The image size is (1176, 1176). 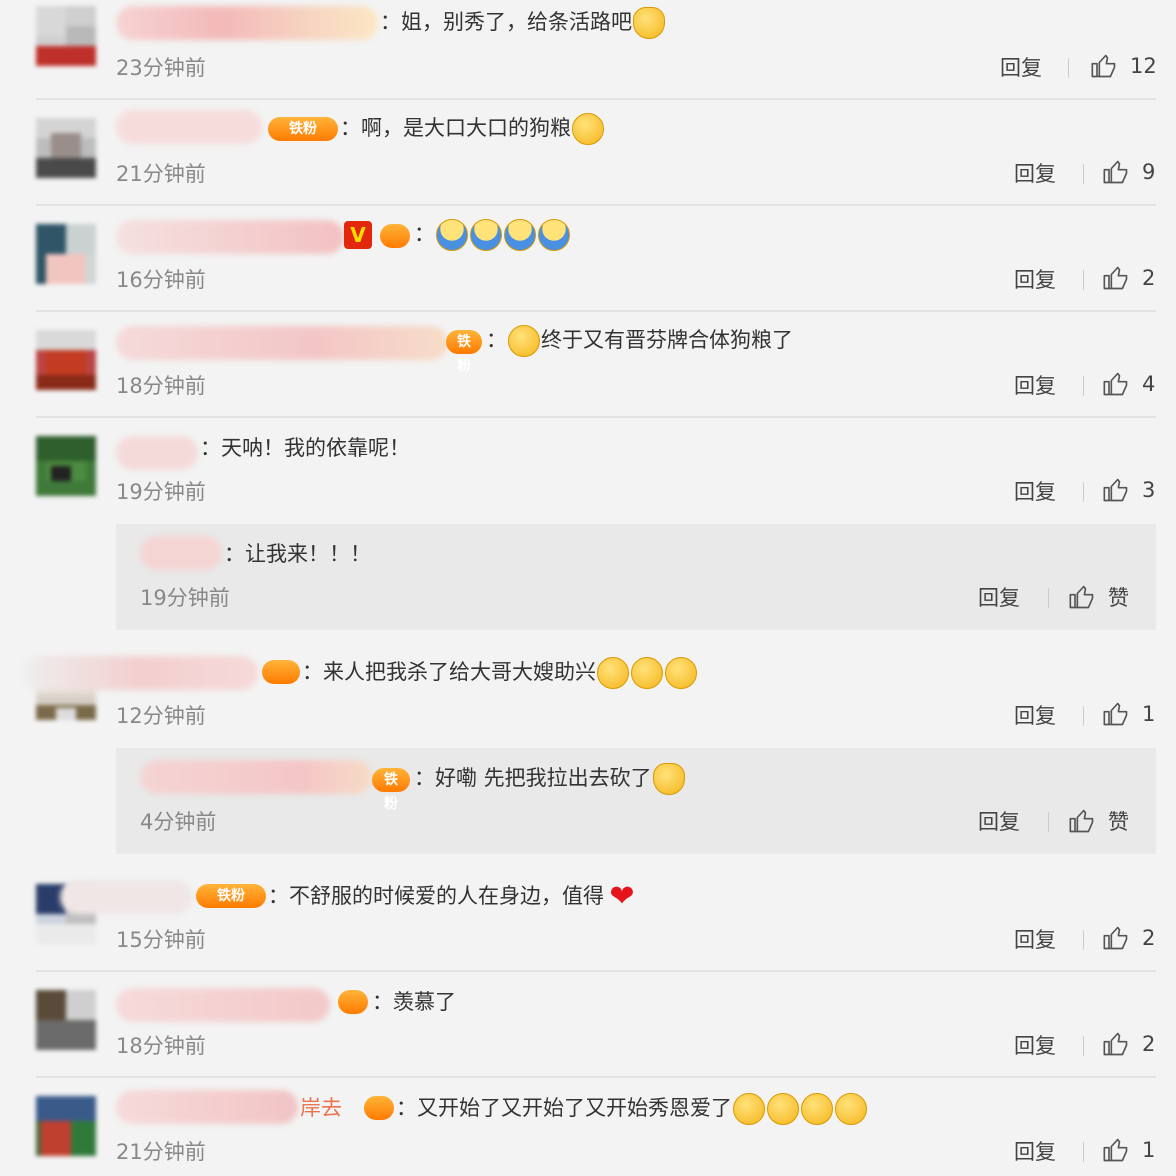 I want to click on comment-text: ：啊，是大口大口的狗粮, so click(x=472, y=128).